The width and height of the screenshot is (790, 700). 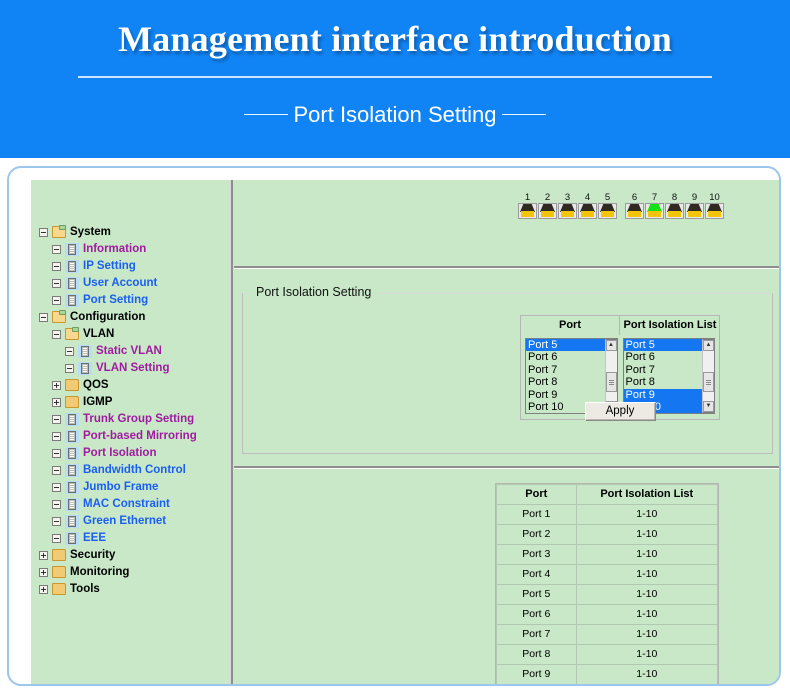 I want to click on result-header-row: Port Port Isolation List, so click(x=607, y=494).